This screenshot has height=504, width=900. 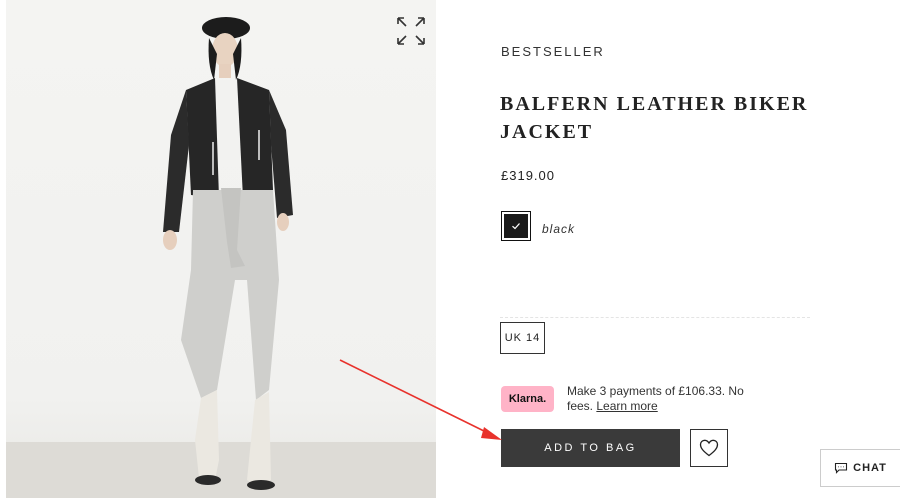 What do you see at coordinates (553, 51) in the screenshot?
I see `bestseller-tag: BESTSELLER` at bounding box center [553, 51].